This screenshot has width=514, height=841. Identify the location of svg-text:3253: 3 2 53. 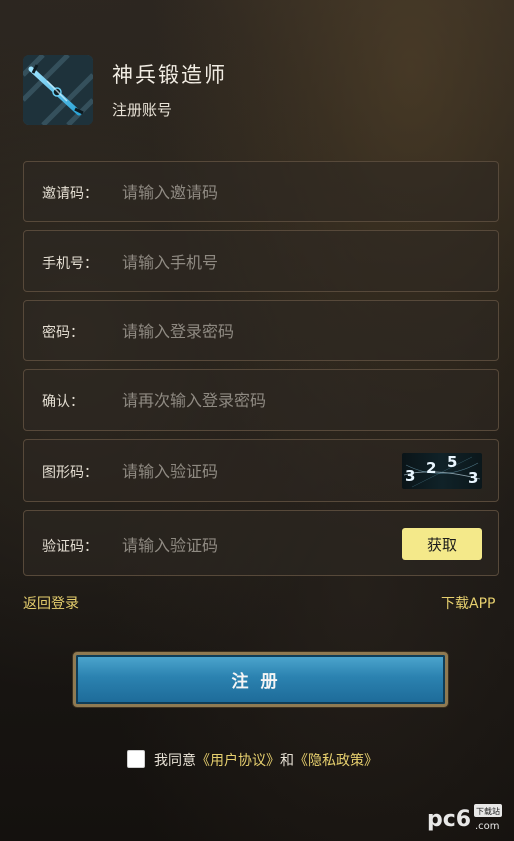
(441, 470).